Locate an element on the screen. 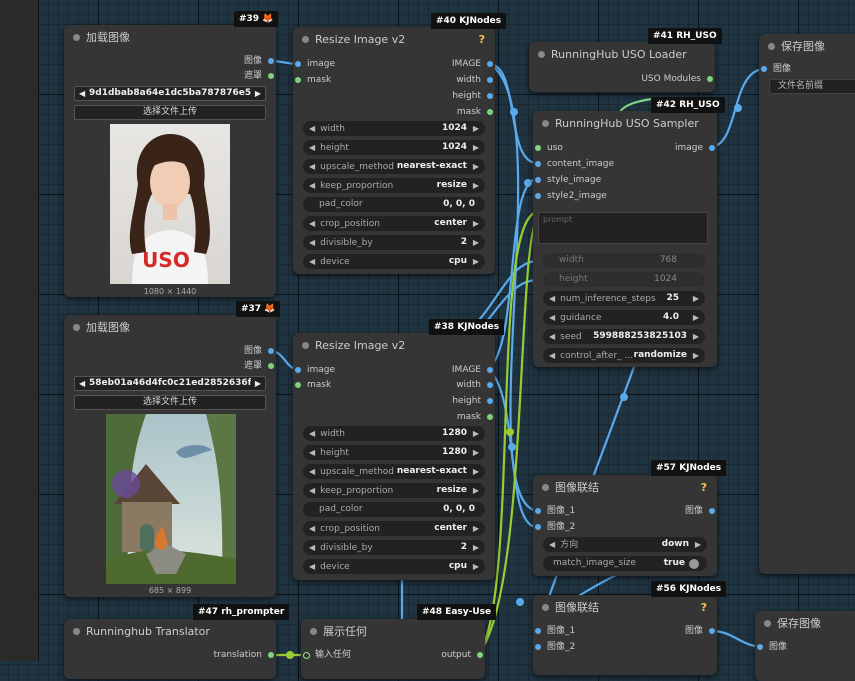  widget-width: ◀ width 1024 ▶ is located at coordinates (394, 128).